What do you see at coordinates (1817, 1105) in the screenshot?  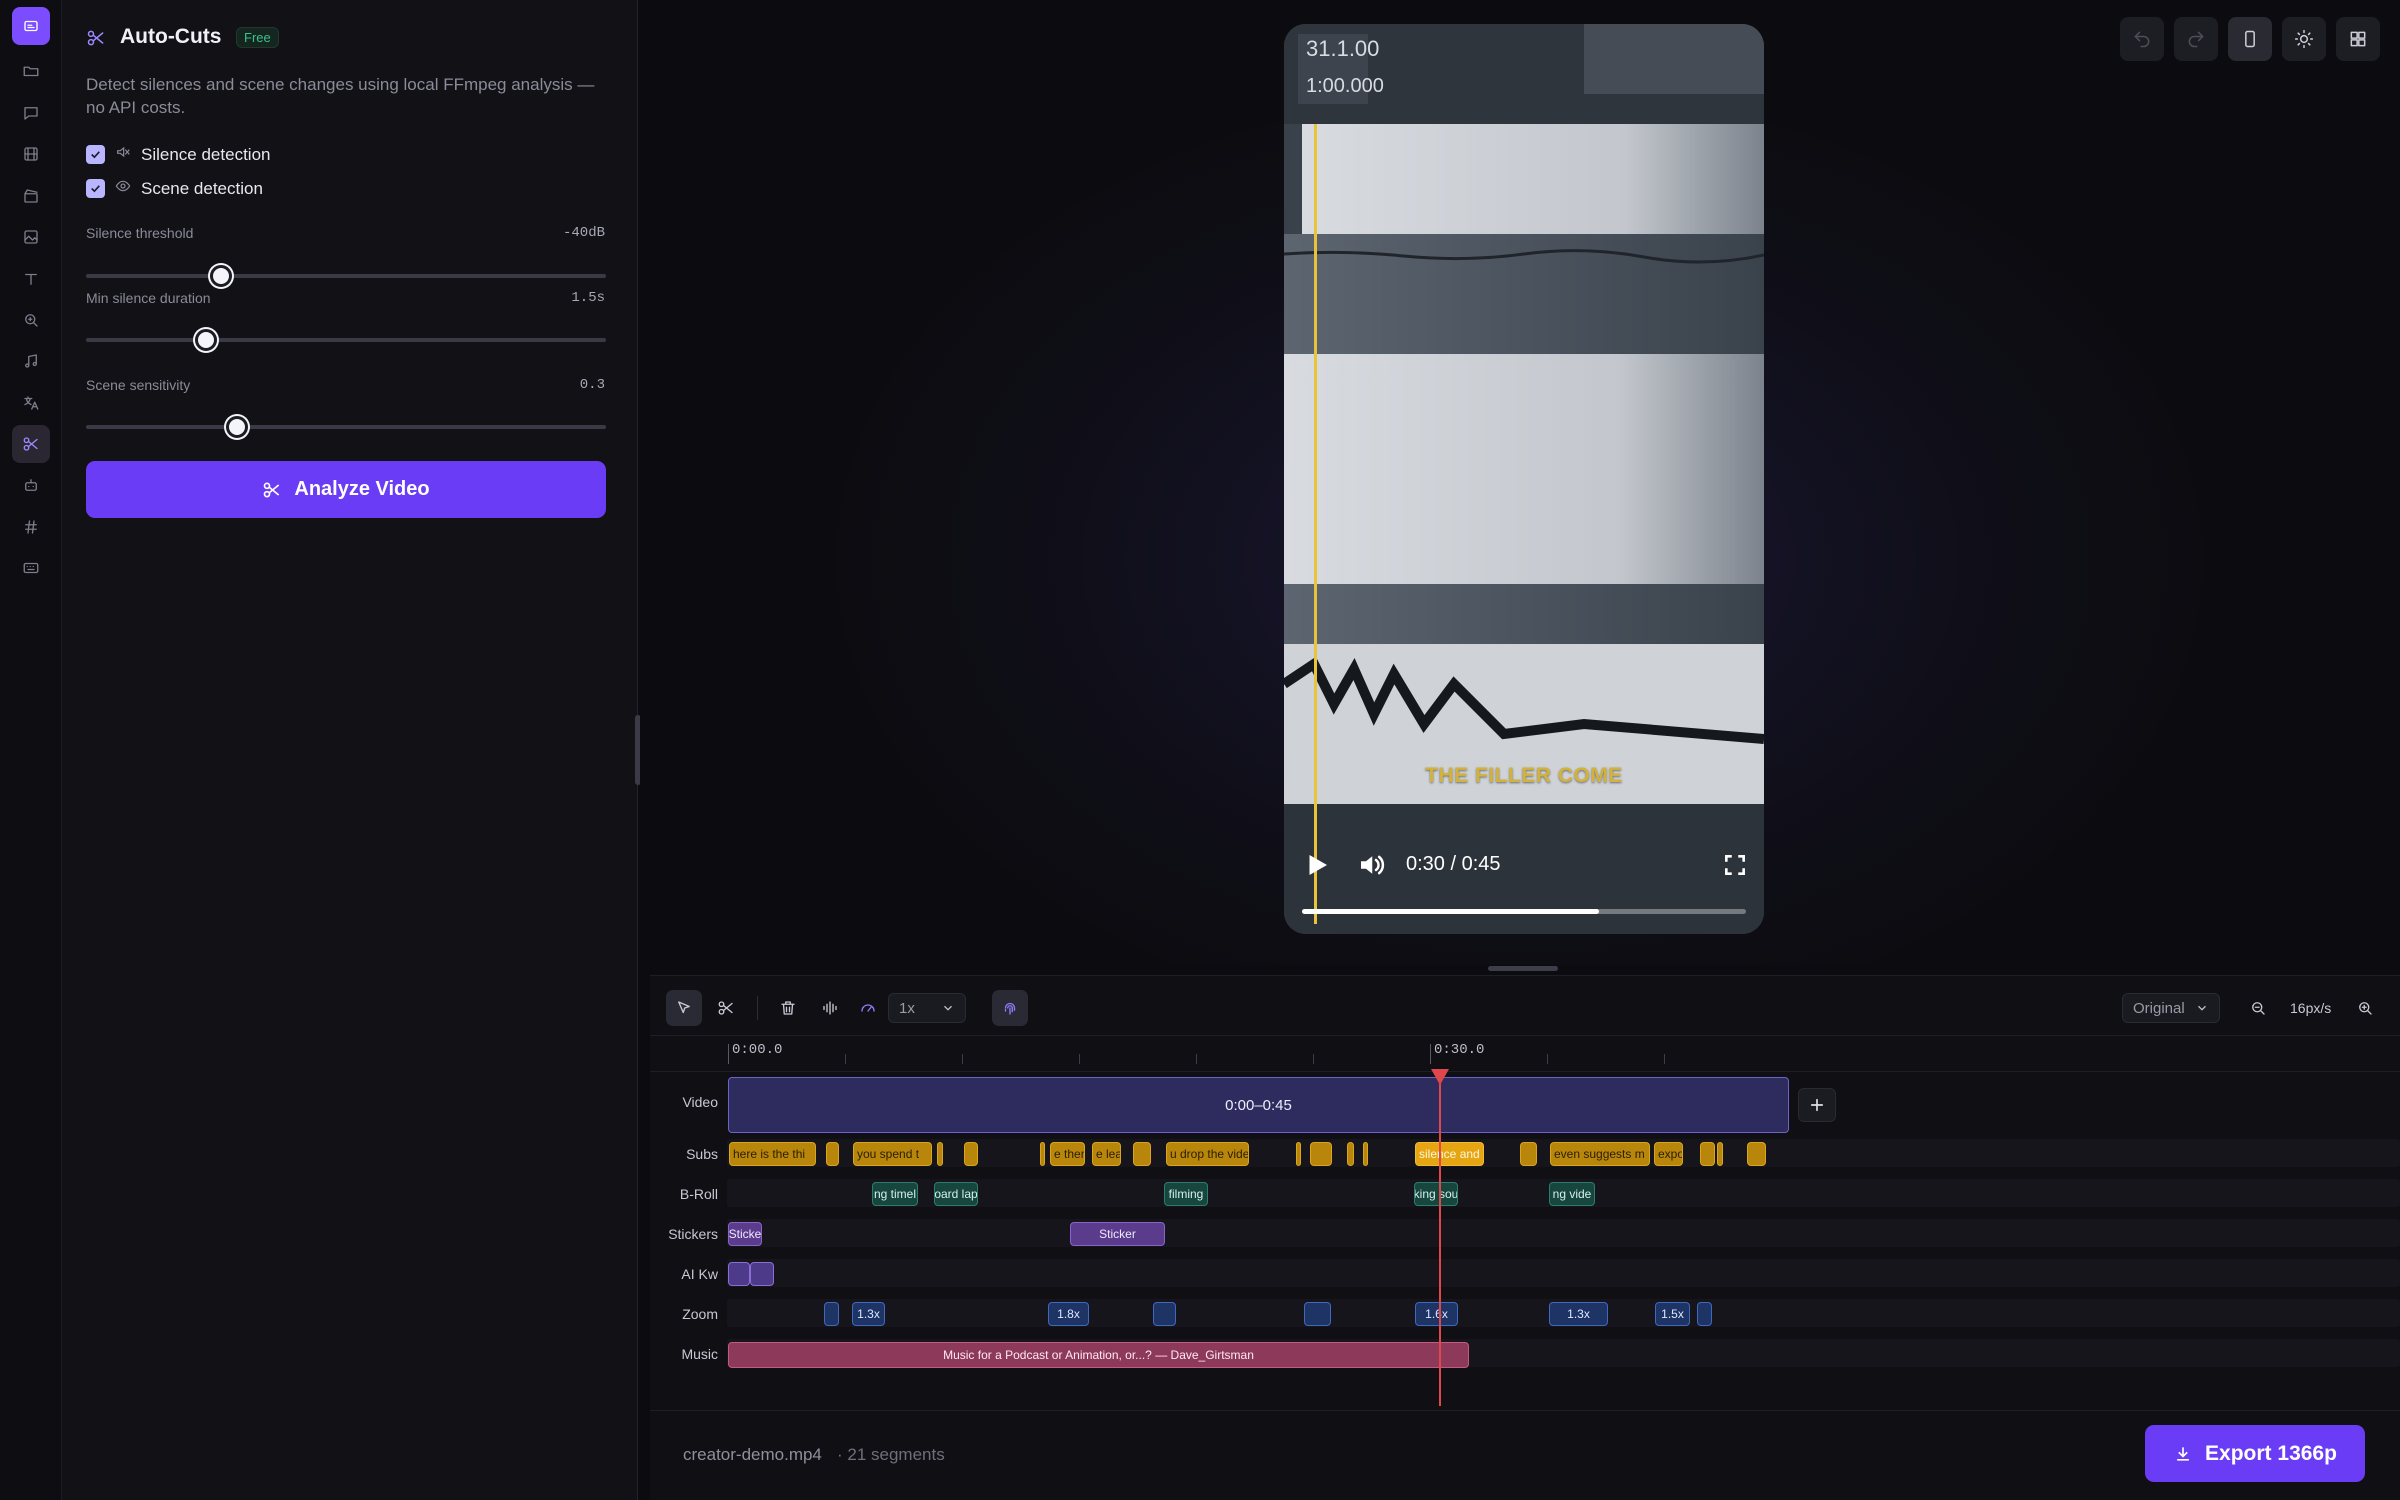 I see `add-clip-button` at bounding box center [1817, 1105].